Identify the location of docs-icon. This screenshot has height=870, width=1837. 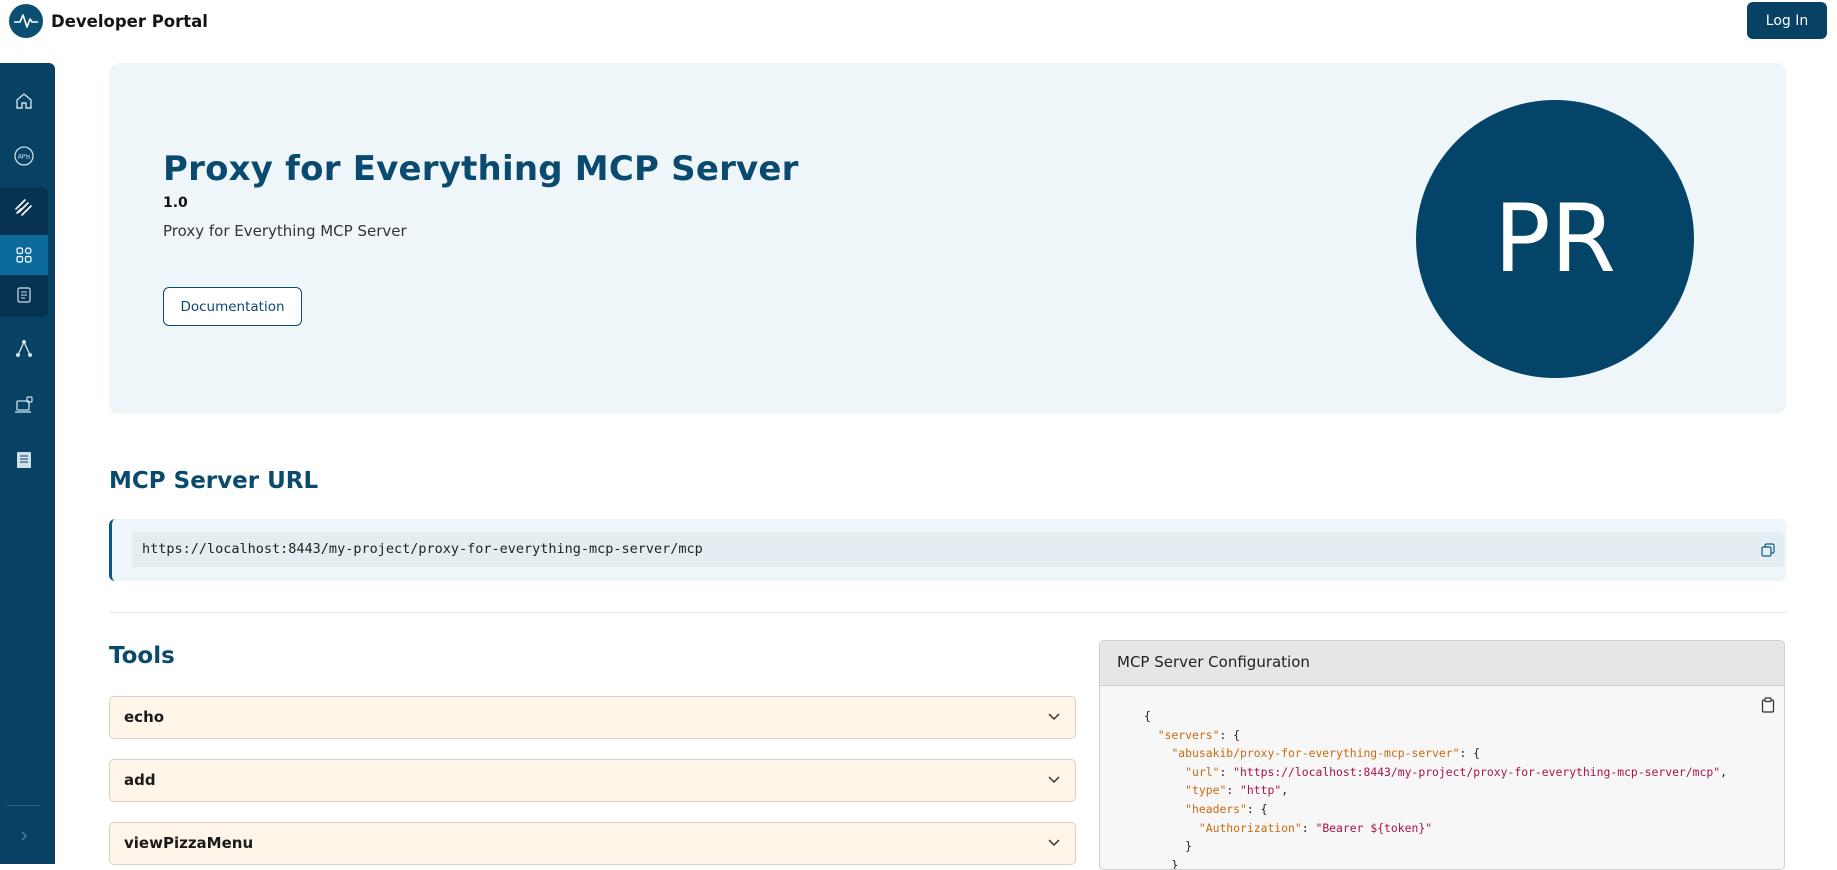
(24, 460).